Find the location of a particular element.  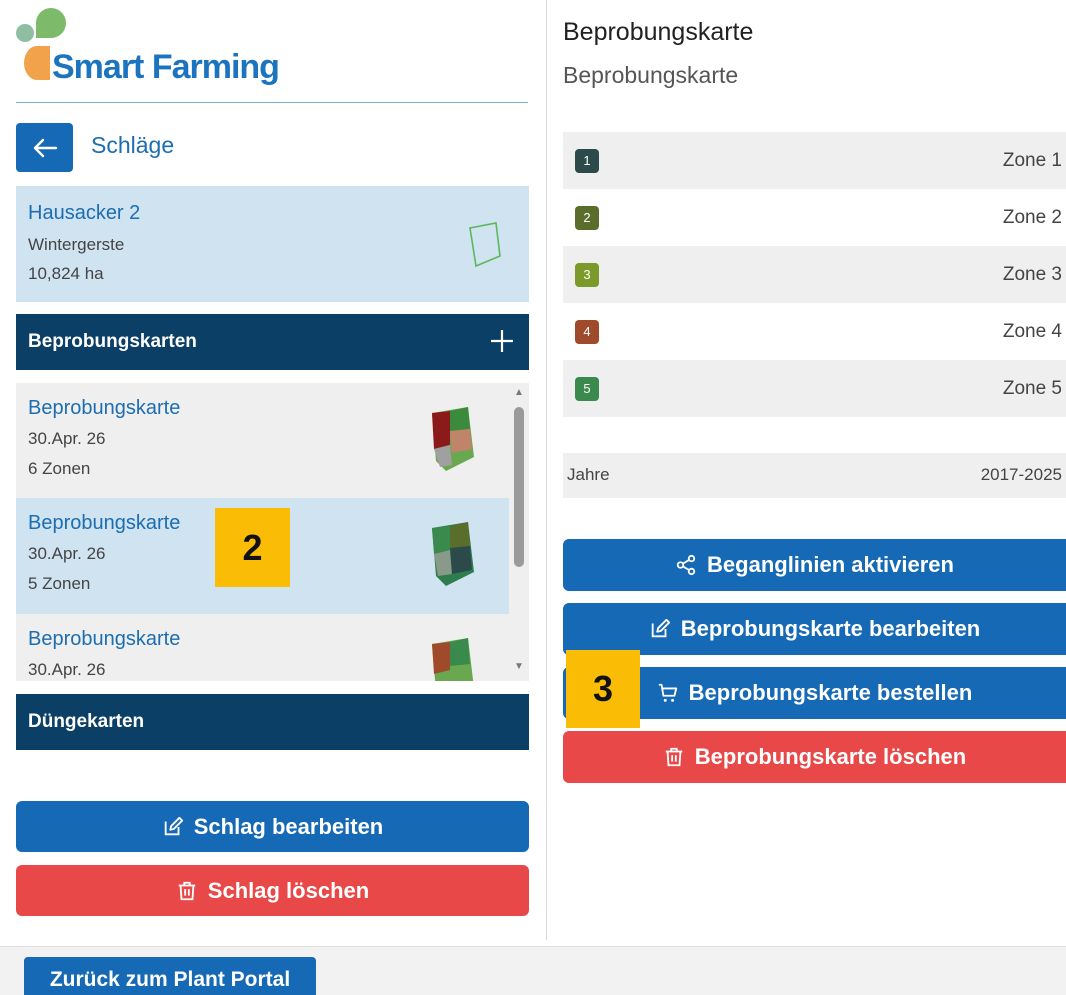

delete-field-button: Schlag löschen is located at coordinates (272, 890).